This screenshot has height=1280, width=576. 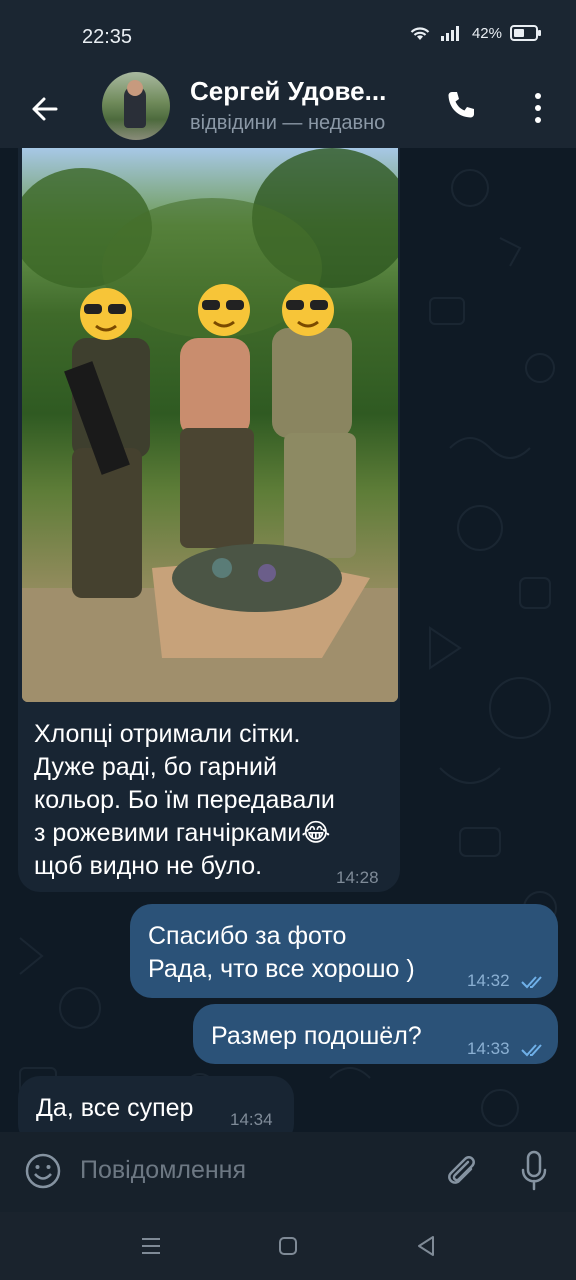 What do you see at coordinates (136, 106) in the screenshot?
I see `avatar` at bounding box center [136, 106].